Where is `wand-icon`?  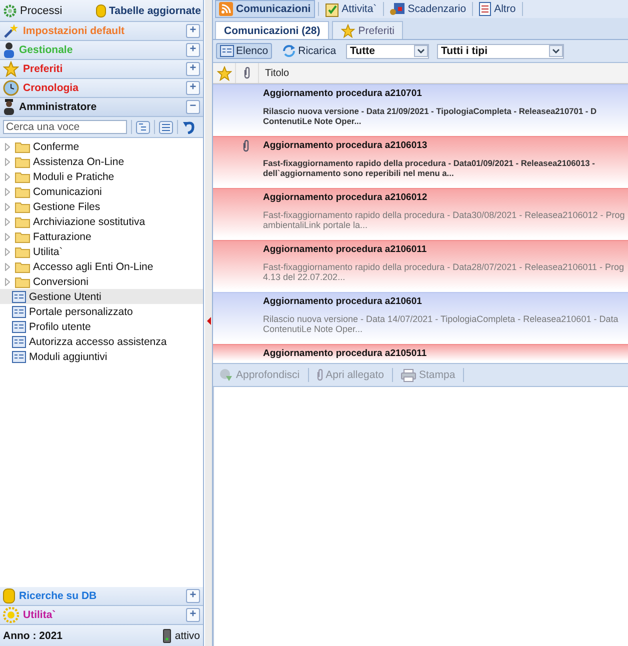 wand-icon is located at coordinates (11, 31).